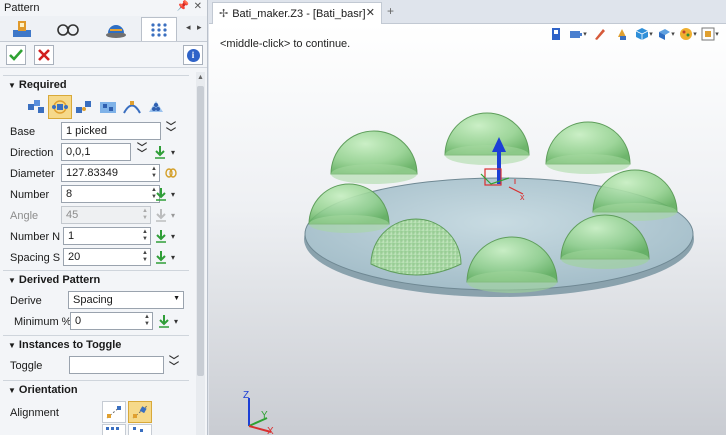  I want to click on face-pattern-icon, so click(108, 107).